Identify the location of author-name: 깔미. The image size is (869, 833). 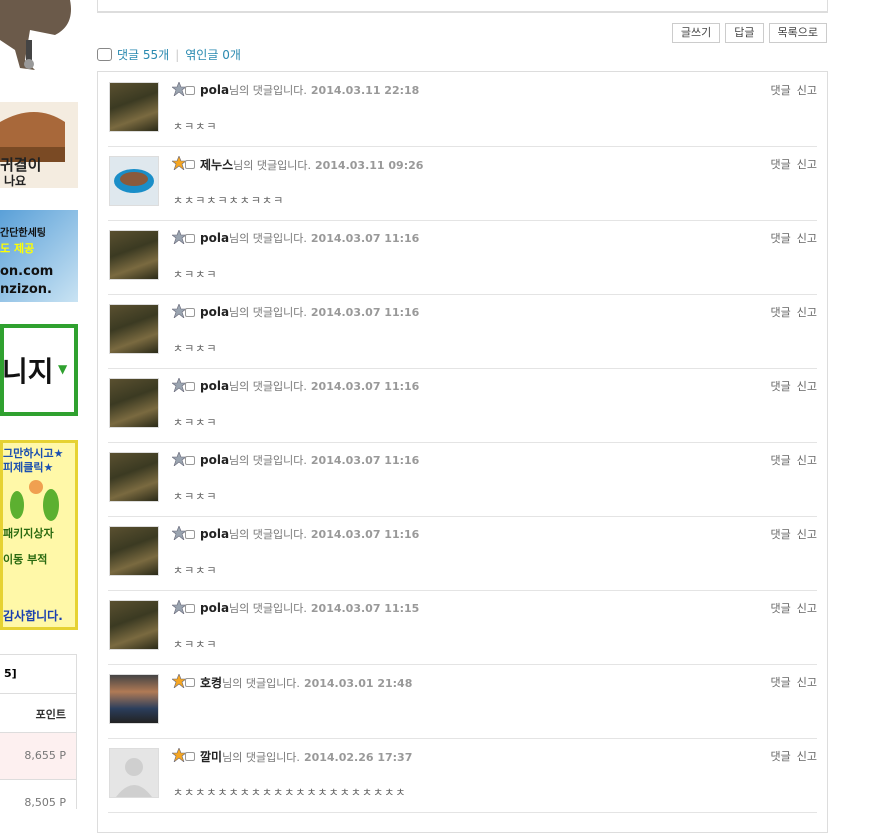
(211, 757).